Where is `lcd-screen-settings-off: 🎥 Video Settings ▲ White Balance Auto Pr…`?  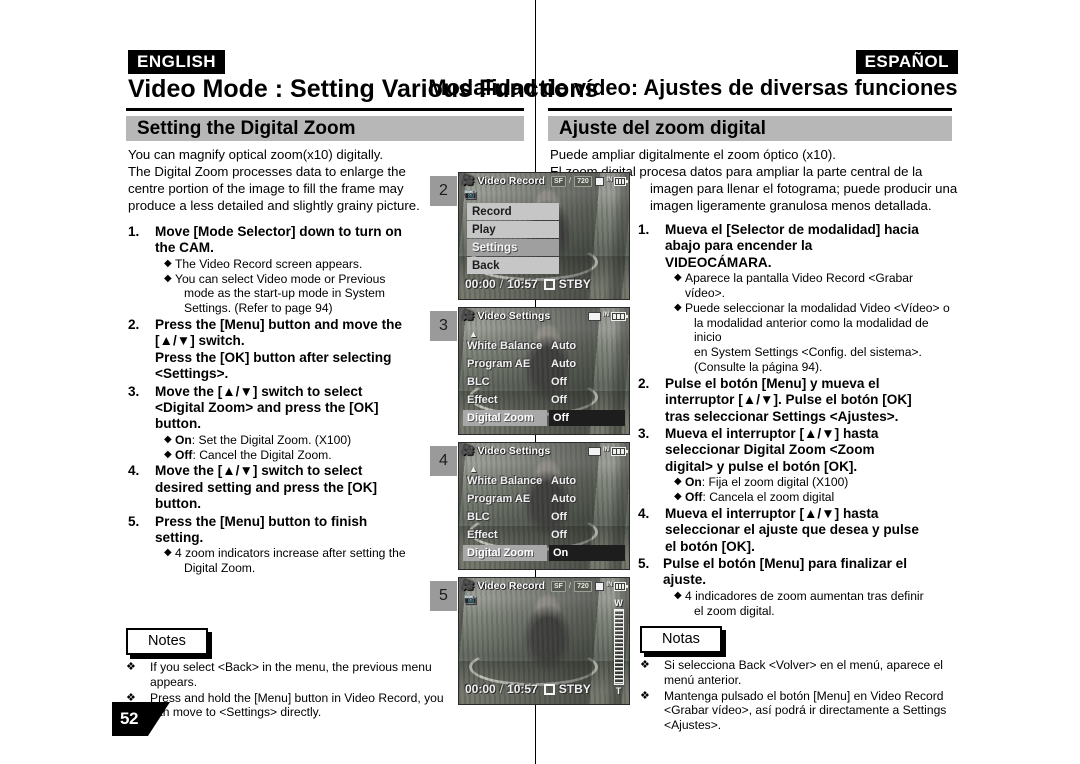
lcd-screen-settings-off: 🎥 Video Settings ▲ White Balance Auto Pr… is located at coordinates (544, 371).